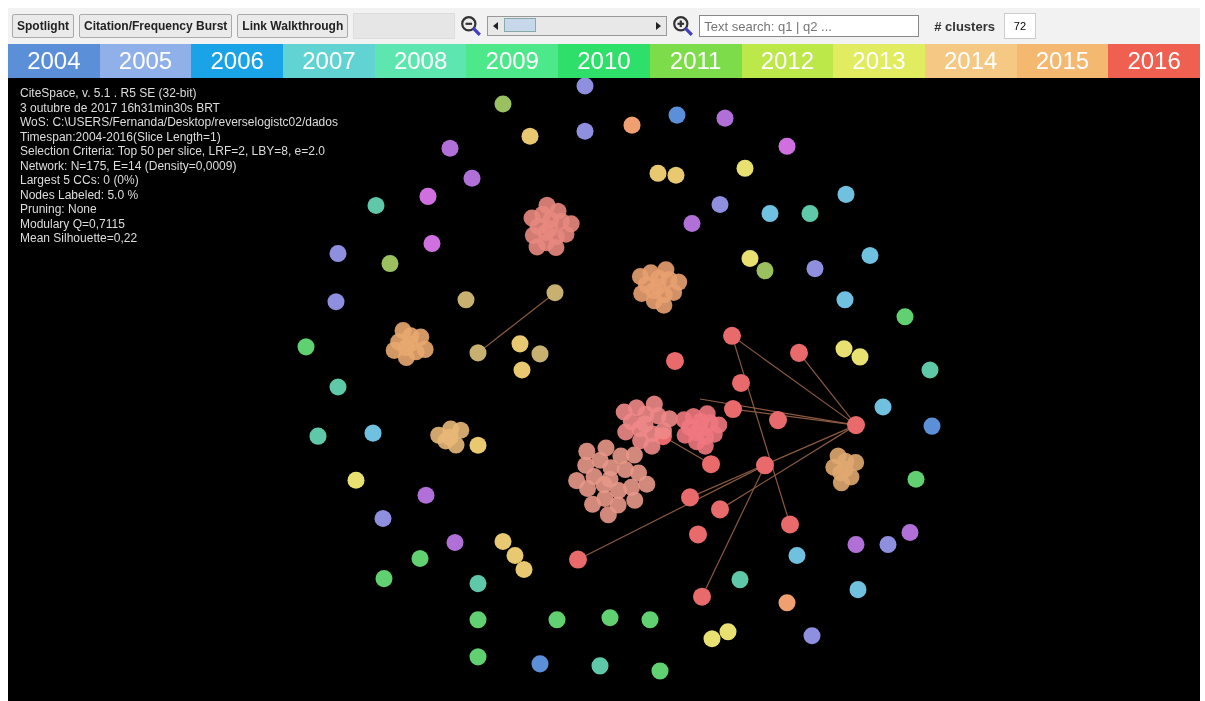 This screenshot has height=701, width=1205. Describe the element at coordinates (173, 151) in the screenshot. I see `info-text: Selection Criteria: Top 50 per slice, LRF=2, LBY=8, e=2.0` at that location.